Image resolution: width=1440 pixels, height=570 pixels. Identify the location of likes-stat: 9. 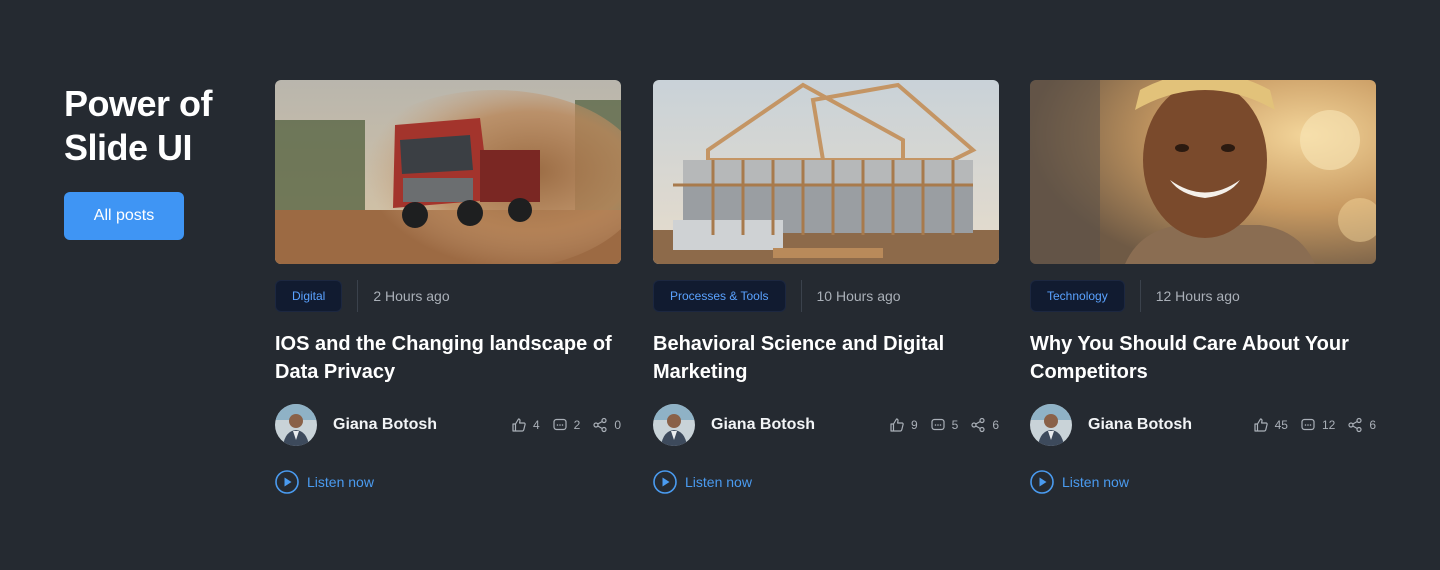
(903, 425).